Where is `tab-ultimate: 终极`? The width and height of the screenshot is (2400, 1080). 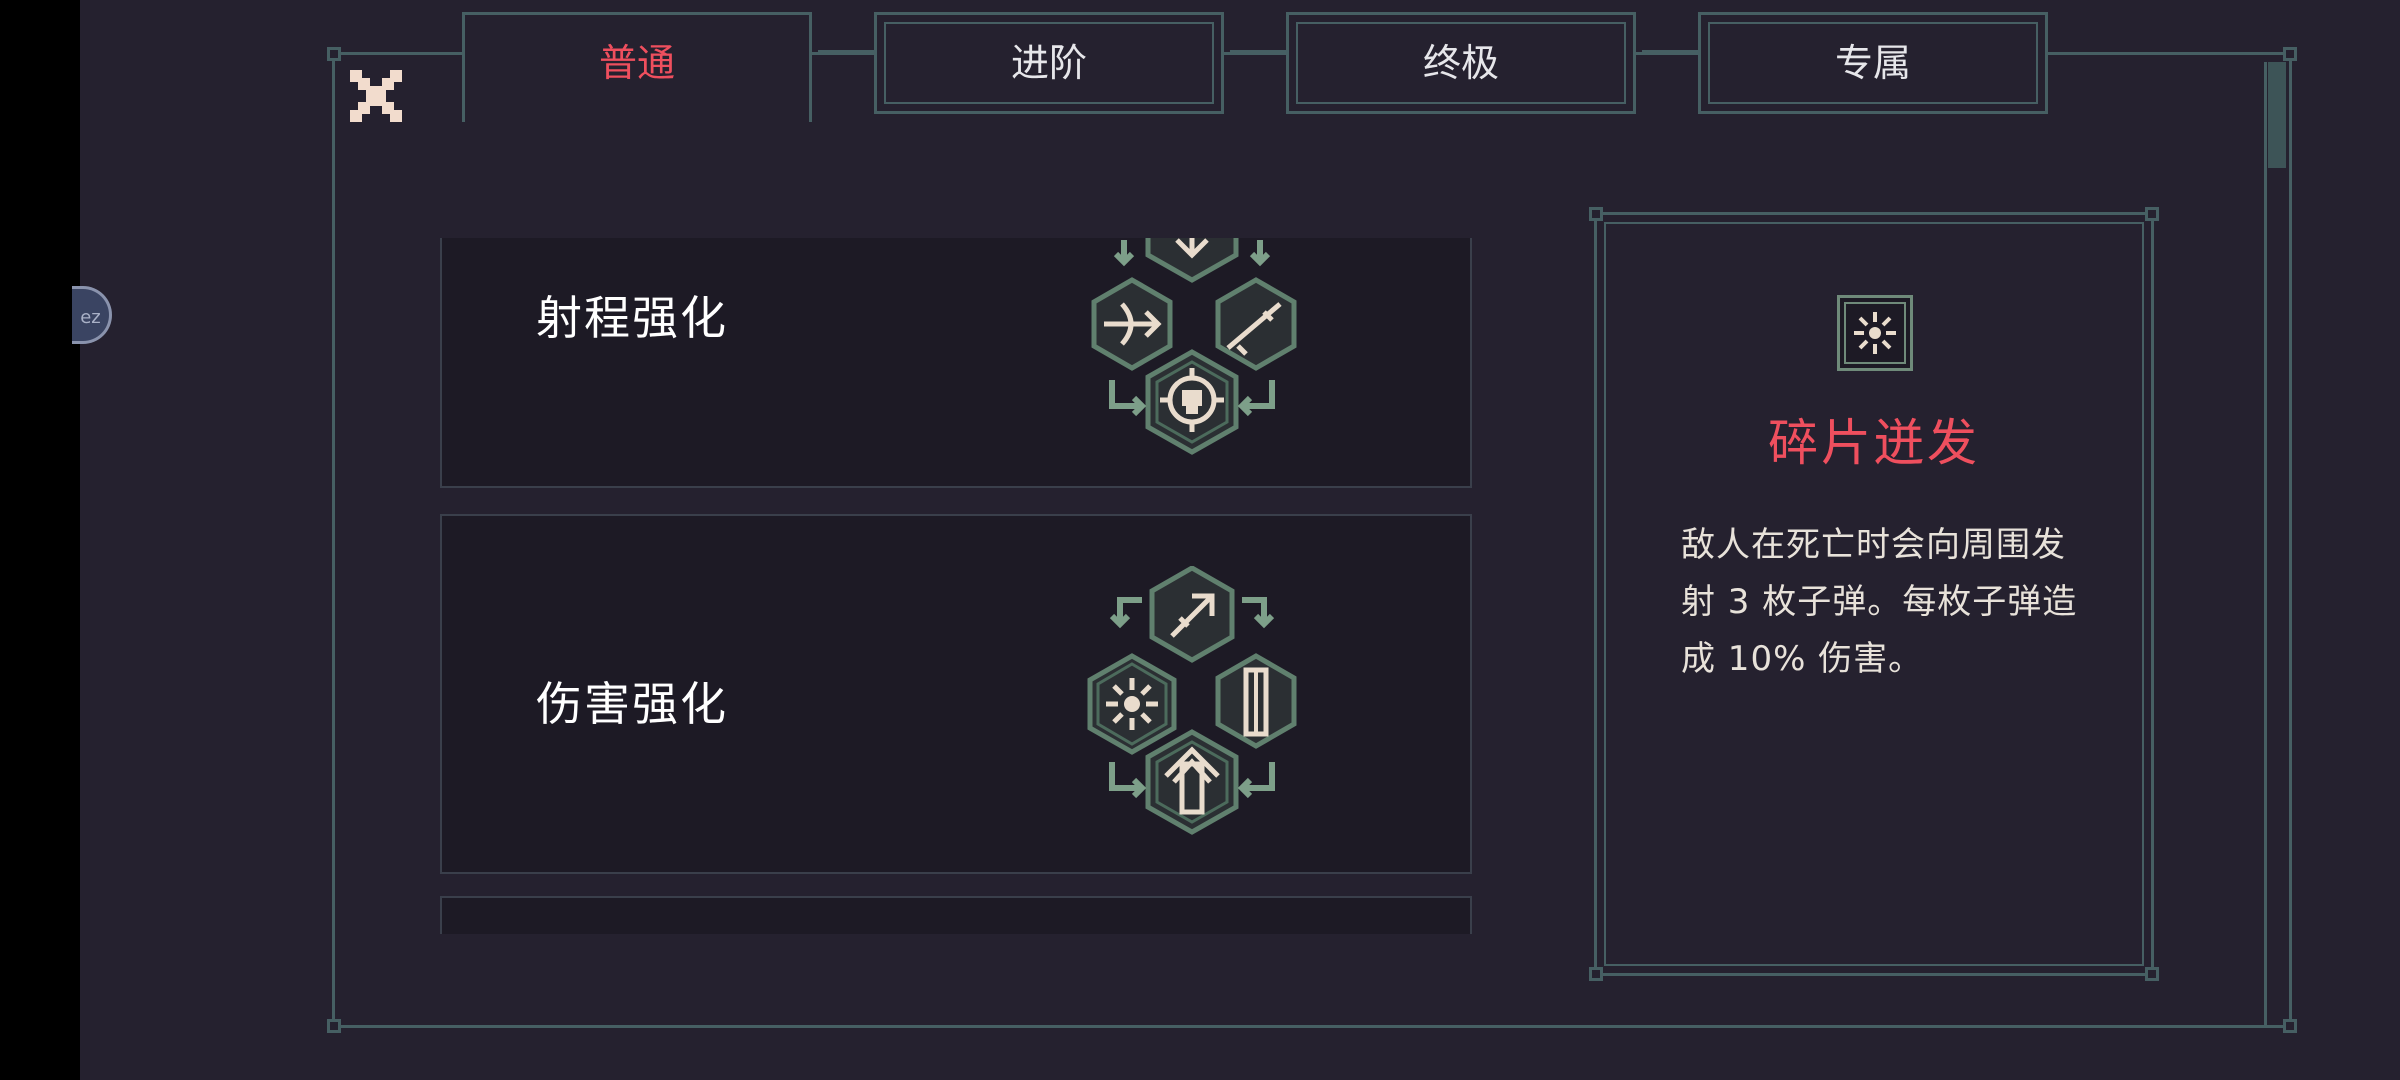
tab-ultimate: 终极 is located at coordinates (1461, 63).